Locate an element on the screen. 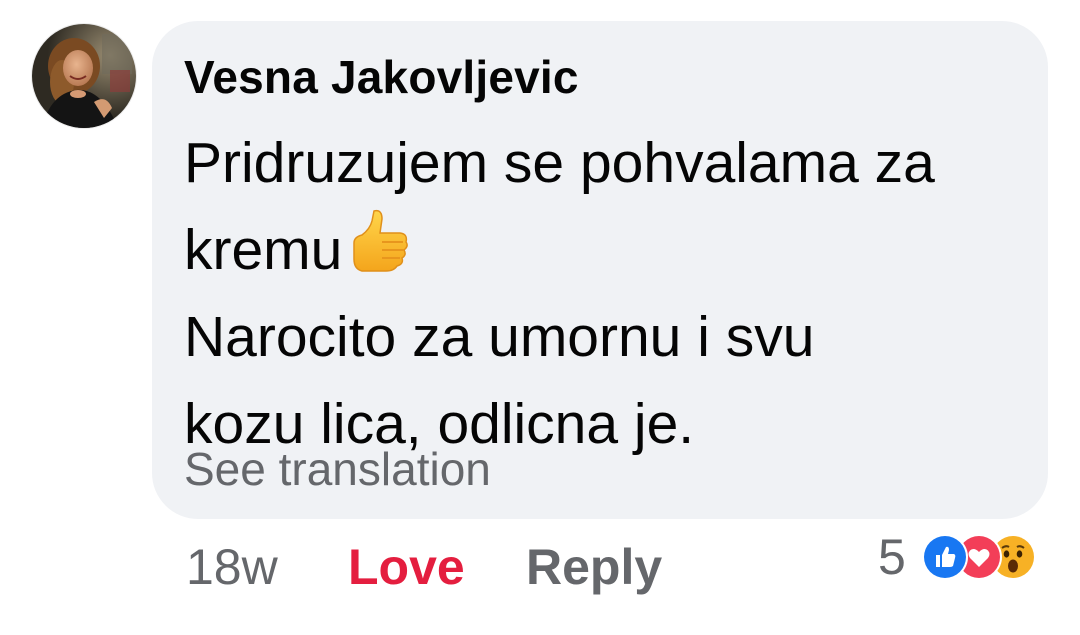  see-translation-link: See translation is located at coordinates (337, 469).